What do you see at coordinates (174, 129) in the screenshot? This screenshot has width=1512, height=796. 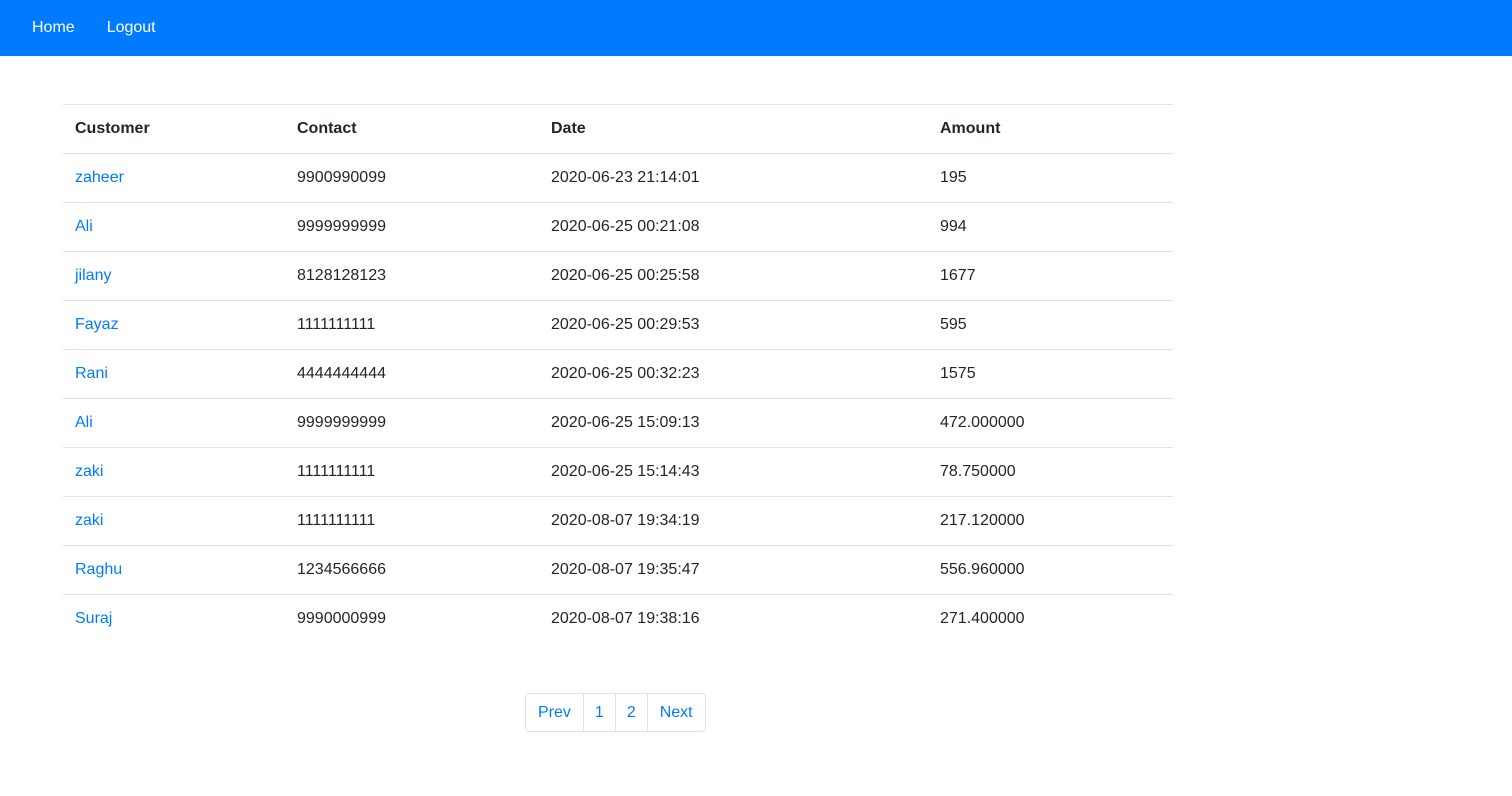 I see `header-customer: Customer` at bounding box center [174, 129].